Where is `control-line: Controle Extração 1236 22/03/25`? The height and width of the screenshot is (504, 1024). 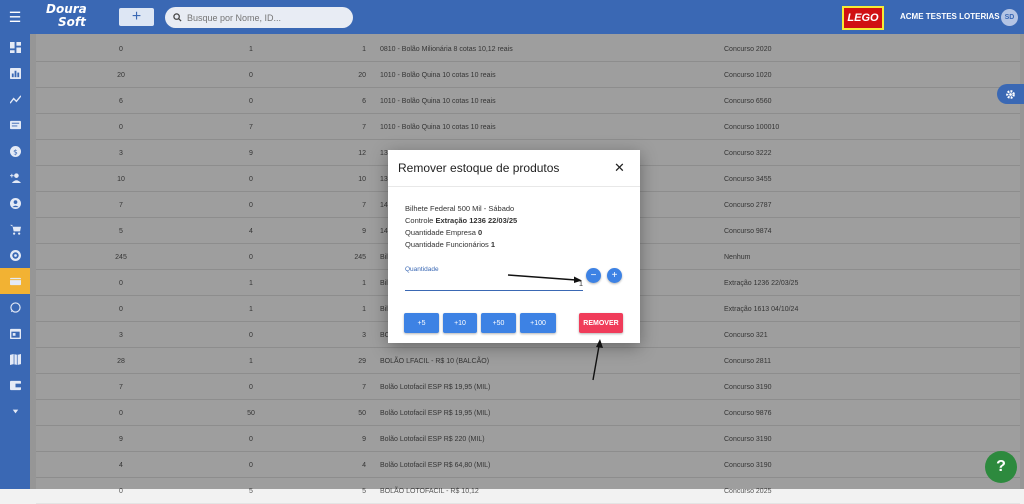 control-line: Controle Extração 1236 22/03/25 is located at coordinates (461, 220).